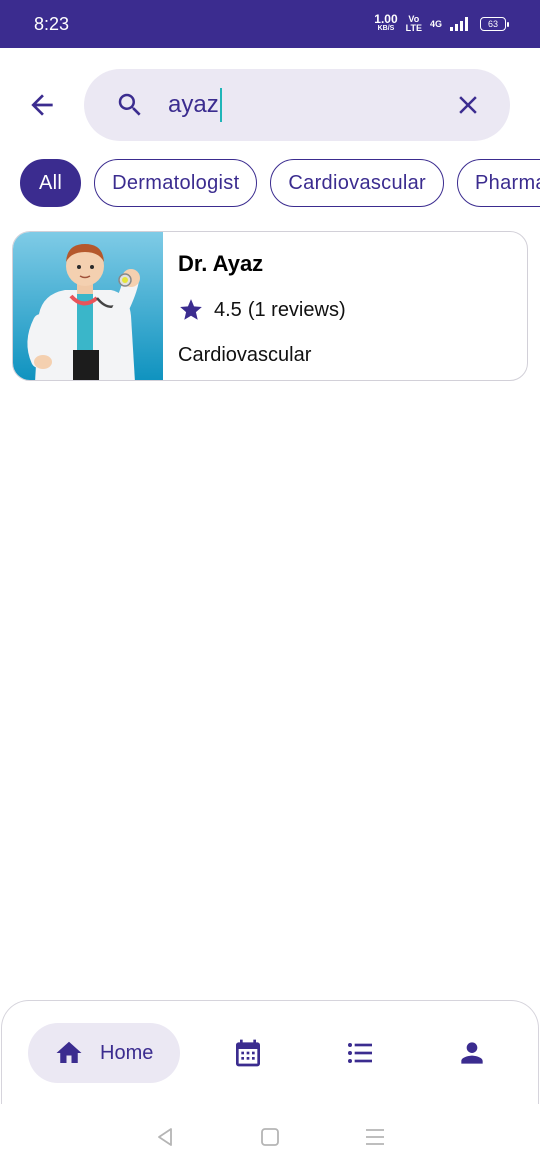  I want to click on system-menu-button, so click(375, 1137).